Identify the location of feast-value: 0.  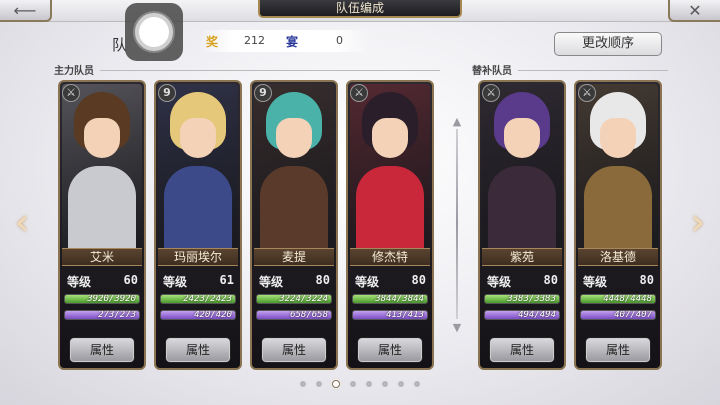
(339, 40).